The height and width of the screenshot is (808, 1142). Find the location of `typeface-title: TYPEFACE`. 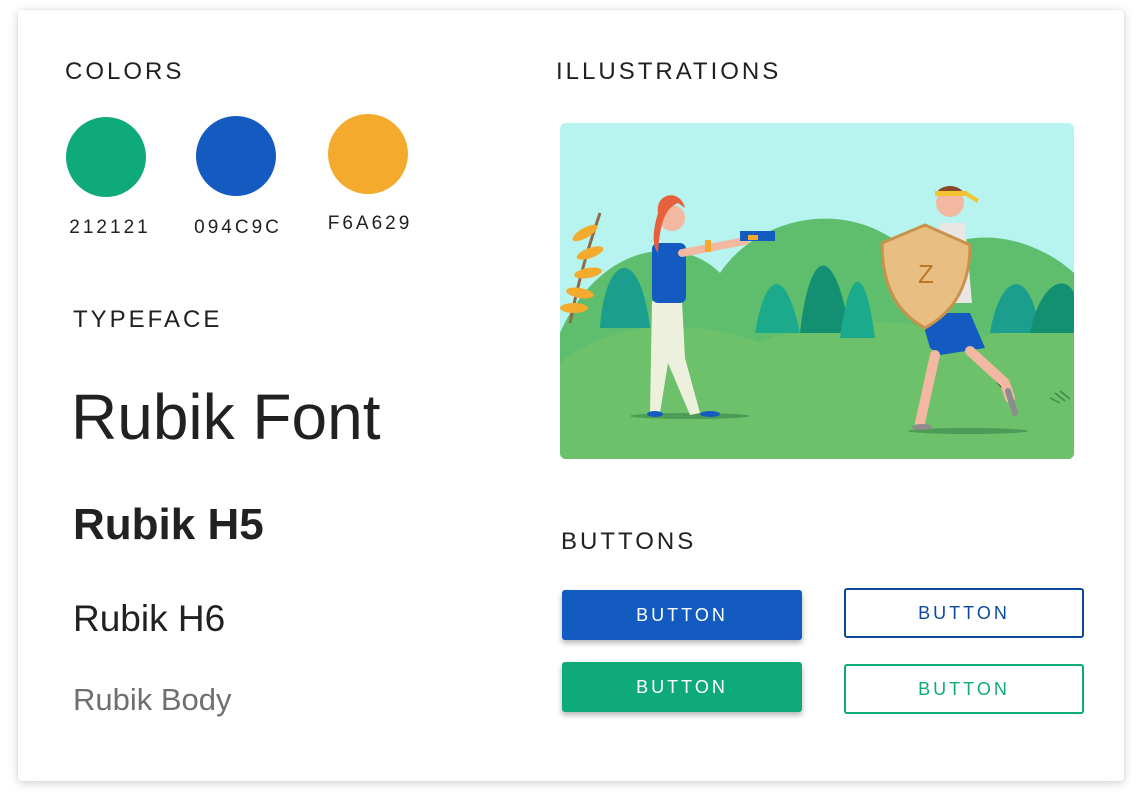

typeface-title: TYPEFACE is located at coordinates (148, 319).